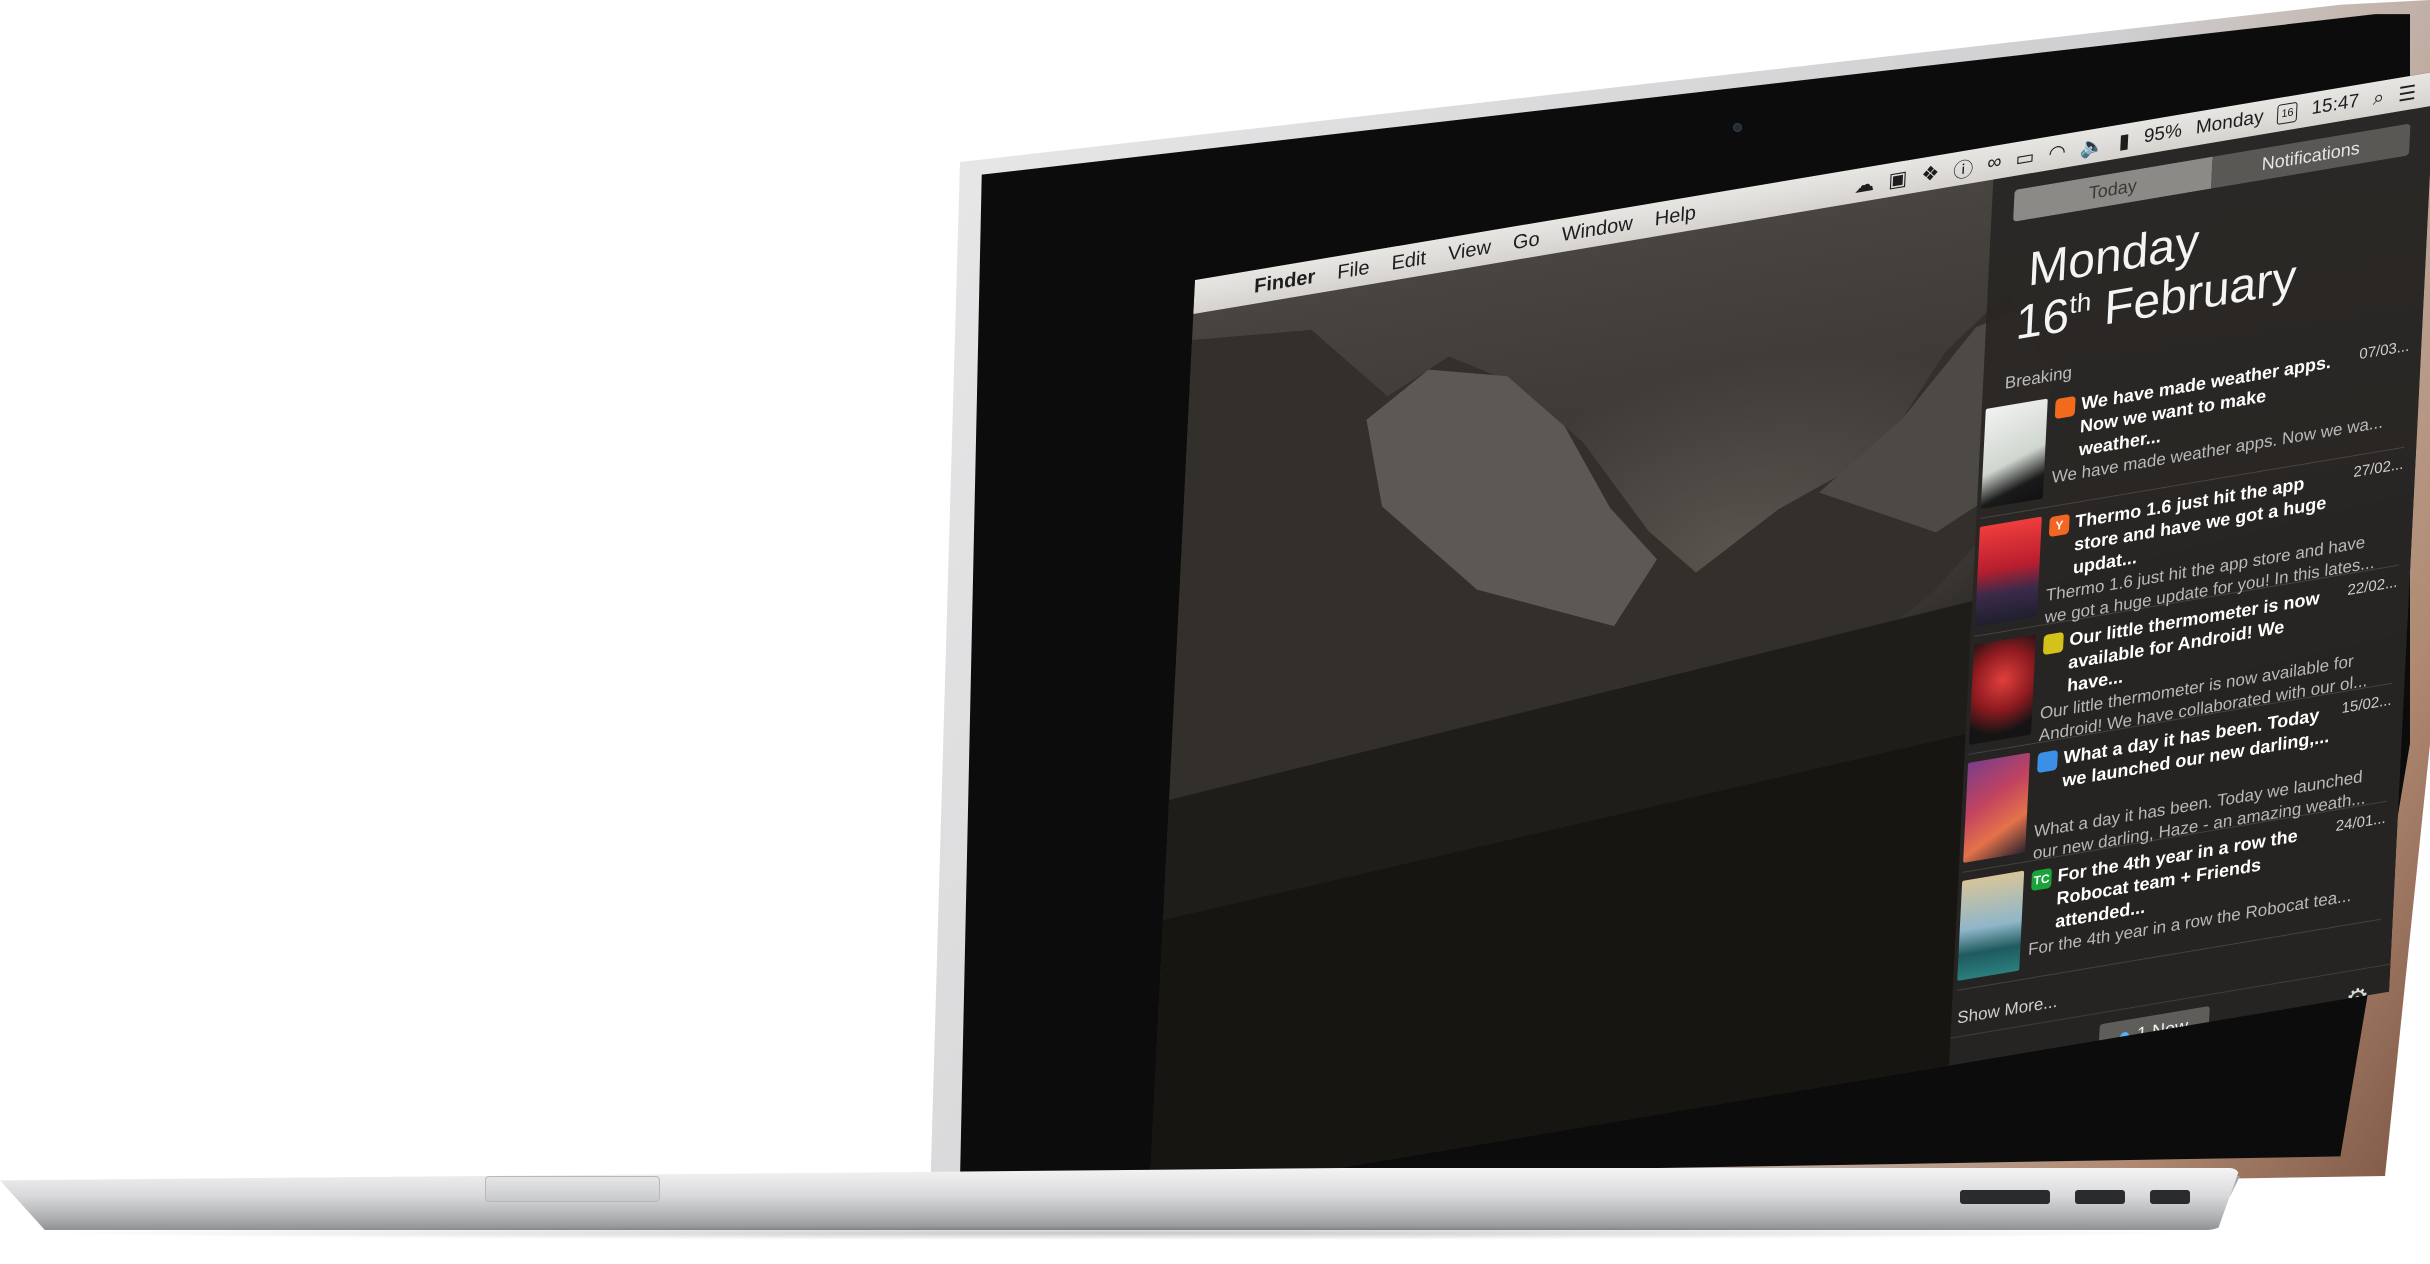 The image size is (2430, 1264). Describe the element at coordinates (2170, 1197) in the screenshot. I see `usb-port` at that location.